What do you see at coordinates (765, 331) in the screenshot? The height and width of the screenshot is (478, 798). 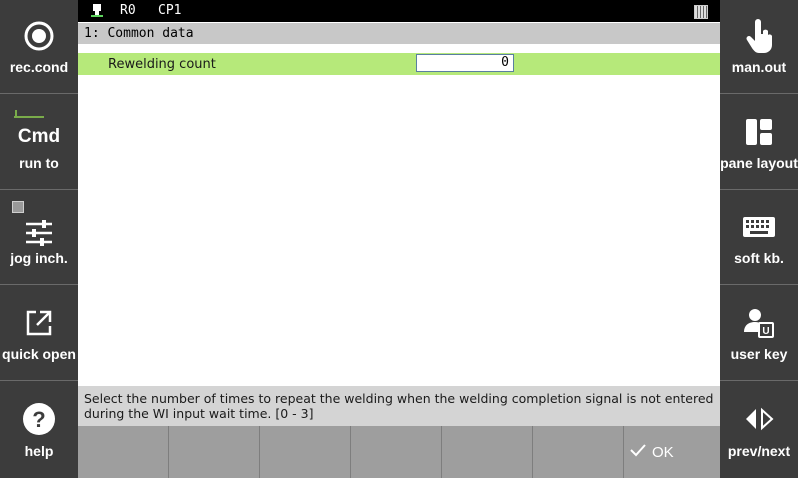 I see `svg-text: U` at bounding box center [765, 331].